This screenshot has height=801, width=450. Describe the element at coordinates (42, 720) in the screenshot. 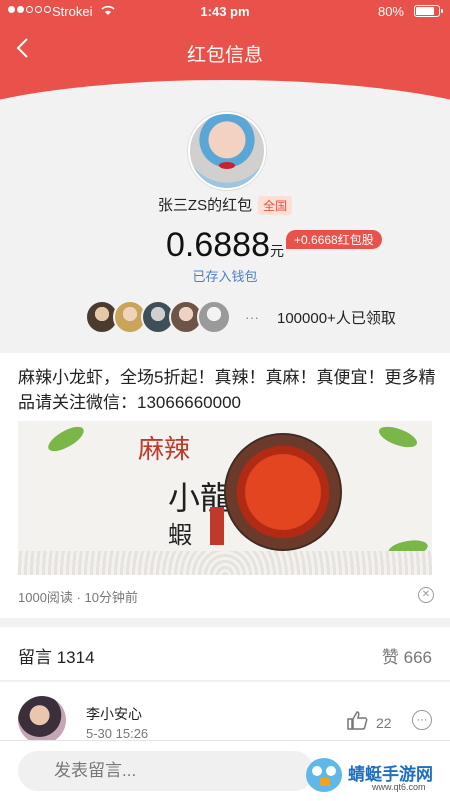

I see `commenter-avatar` at that location.